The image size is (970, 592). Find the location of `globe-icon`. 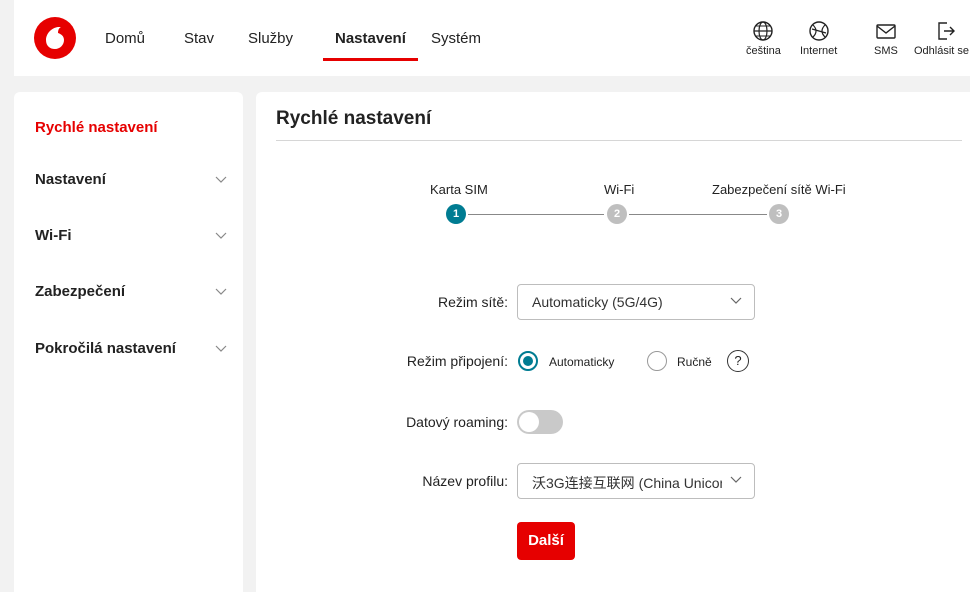

globe-icon is located at coordinates (763, 31).